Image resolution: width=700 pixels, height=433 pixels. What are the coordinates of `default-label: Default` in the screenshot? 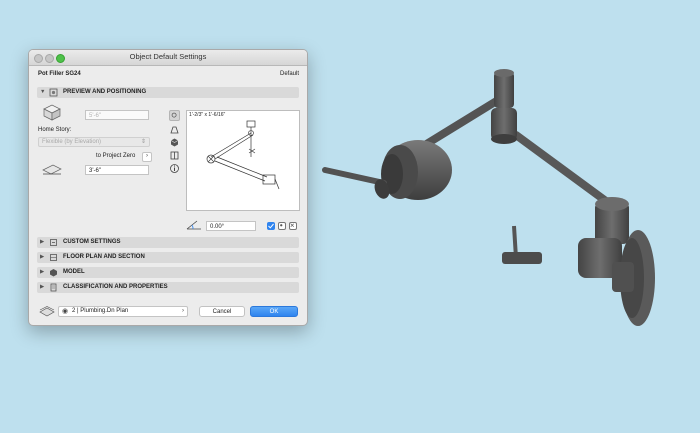 It's located at (289, 74).